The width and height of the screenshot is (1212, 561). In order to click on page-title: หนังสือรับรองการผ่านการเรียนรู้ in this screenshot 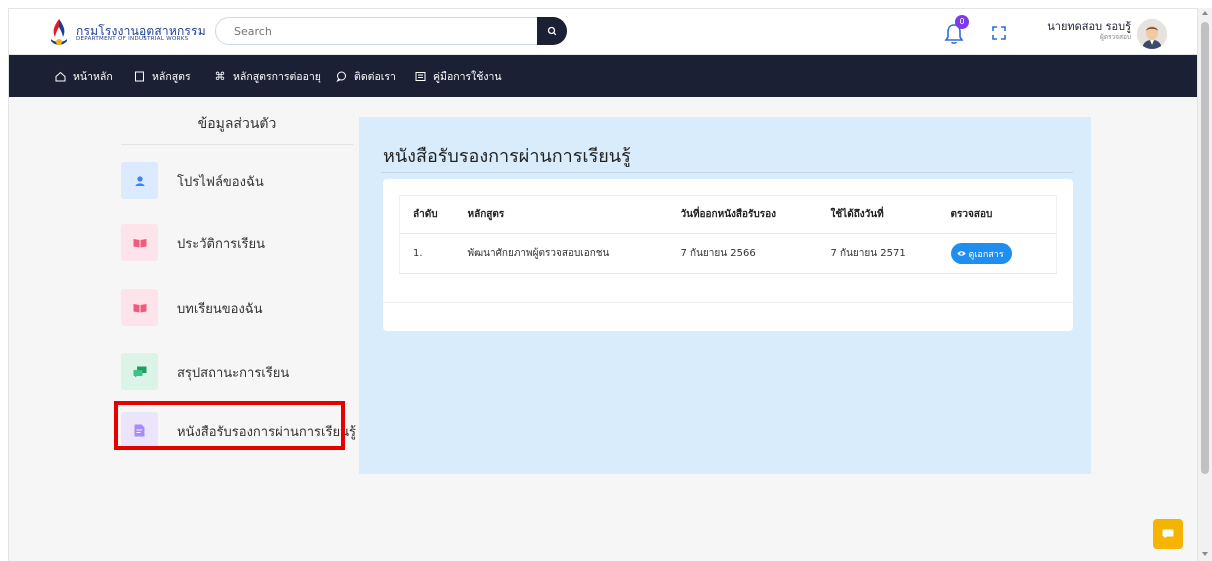, I will do `click(507, 156)`.